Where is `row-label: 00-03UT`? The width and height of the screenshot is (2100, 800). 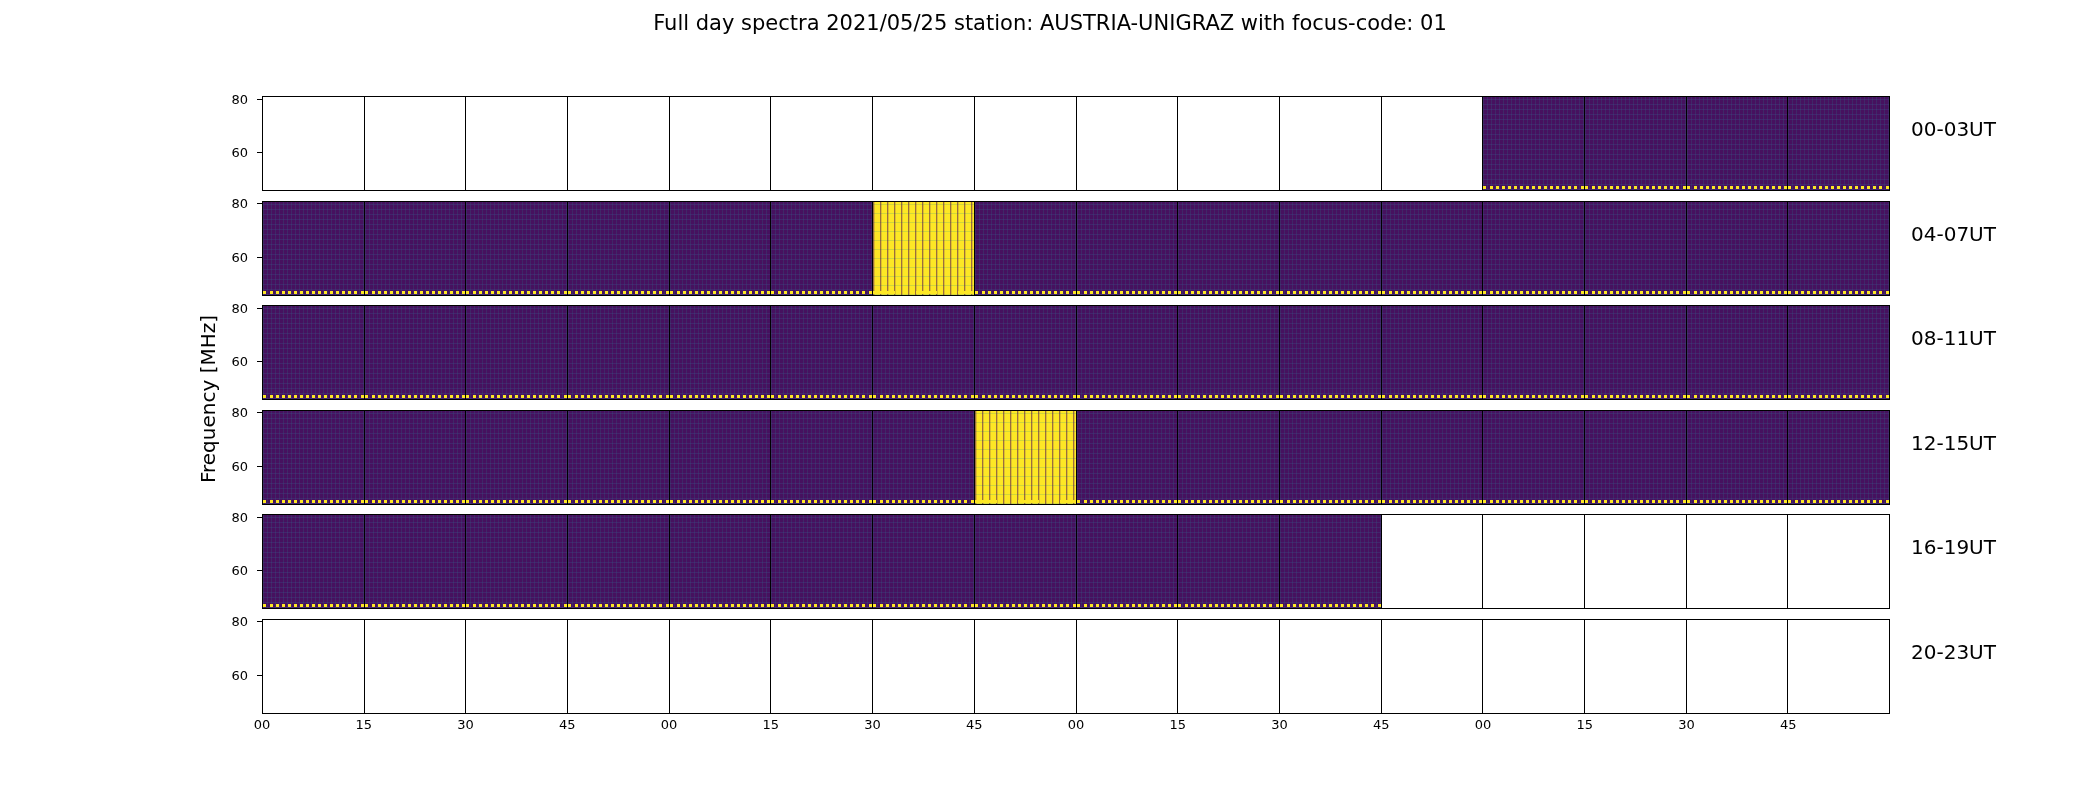
row-label: 00-03UT is located at coordinates (1953, 129).